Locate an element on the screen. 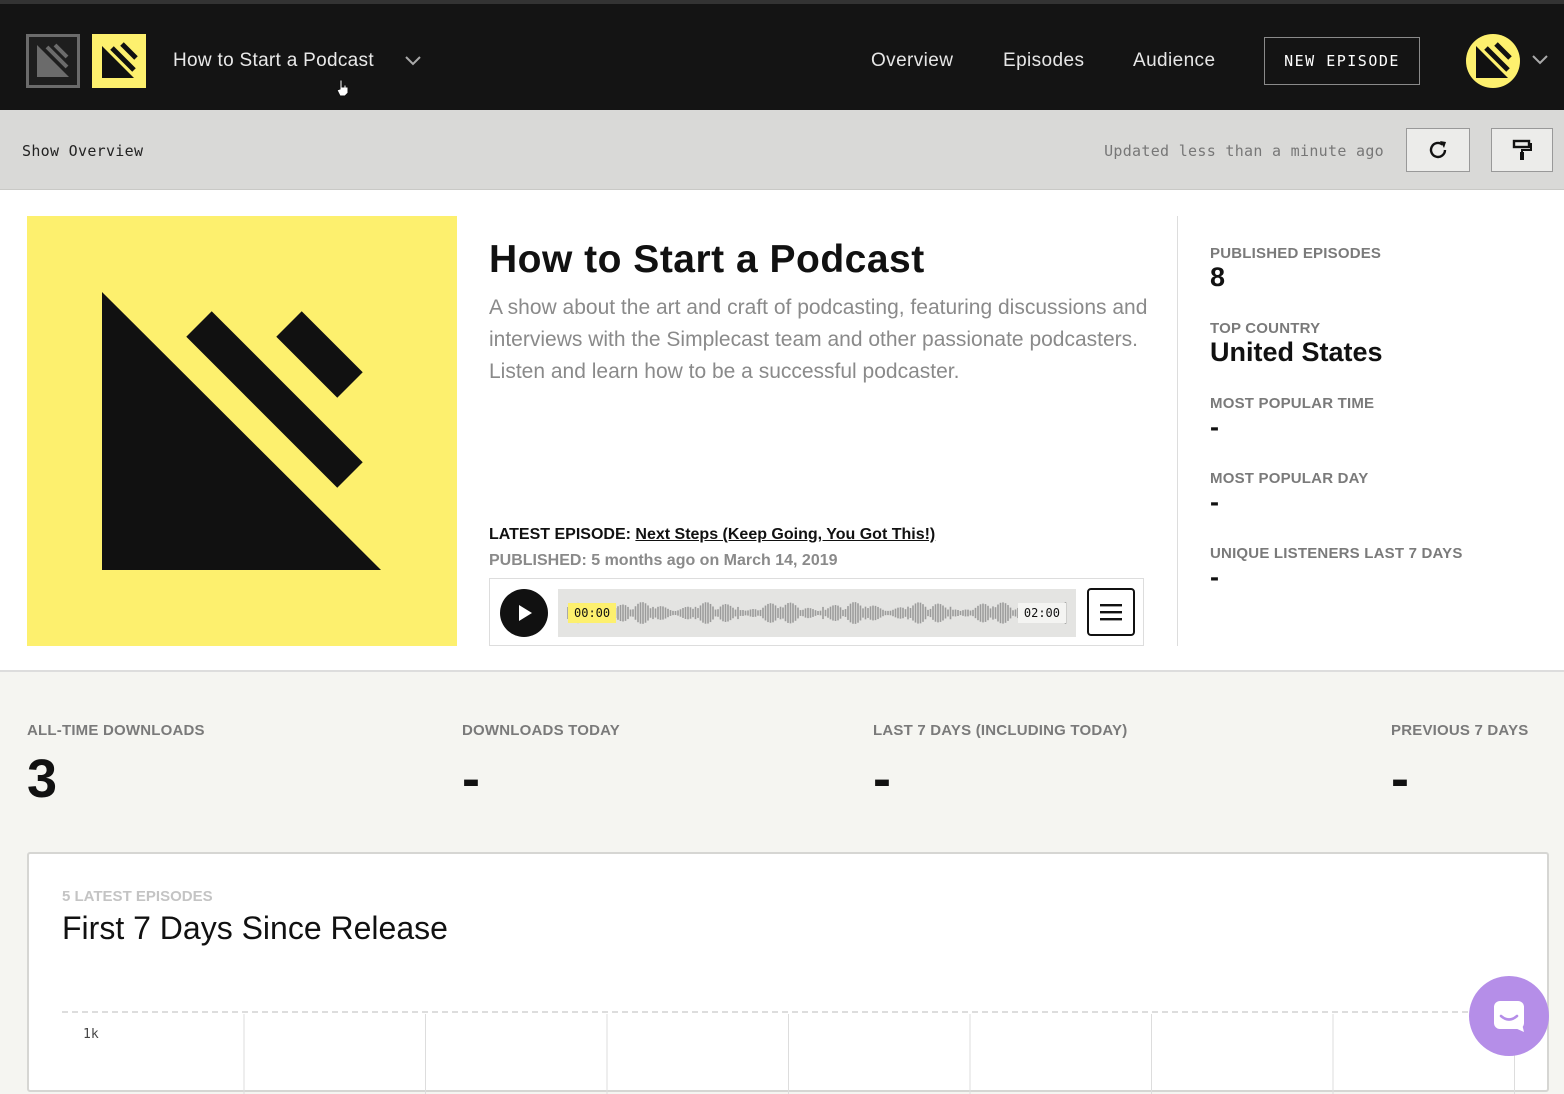  show-cover-logo-icon is located at coordinates (241, 431).